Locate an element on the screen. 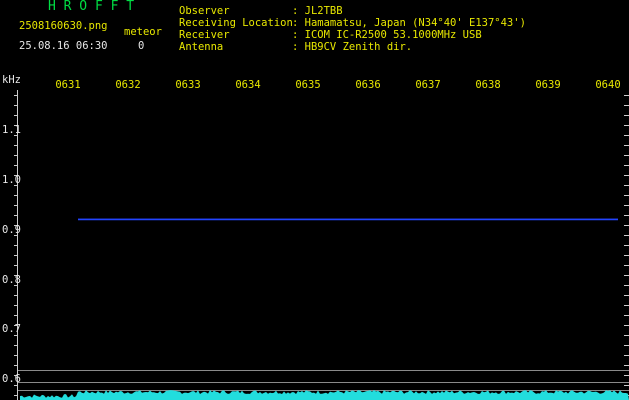  x-tick-label: 0632 is located at coordinates (128, 85).